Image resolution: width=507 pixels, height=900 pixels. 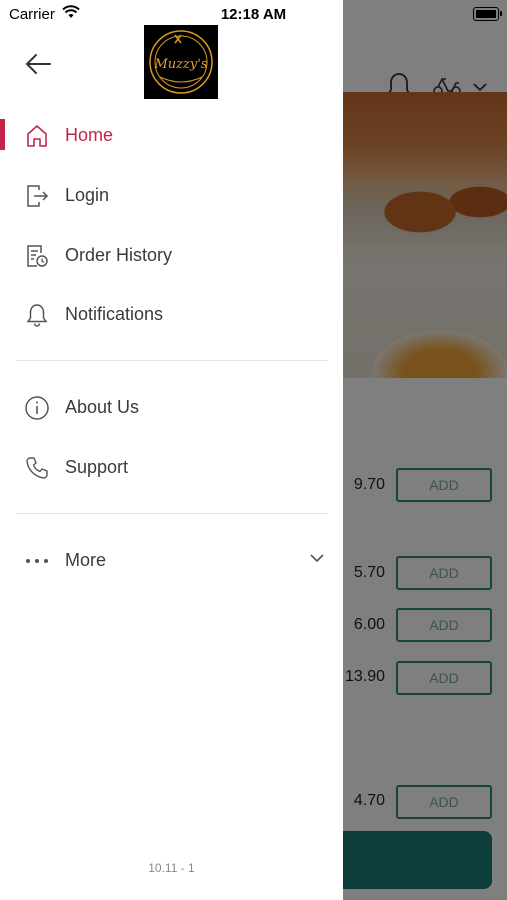 What do you see at coordinates (171, 467) in the screenshot?
I see `menu-item-support: Support` at bounding box center [171, 467].